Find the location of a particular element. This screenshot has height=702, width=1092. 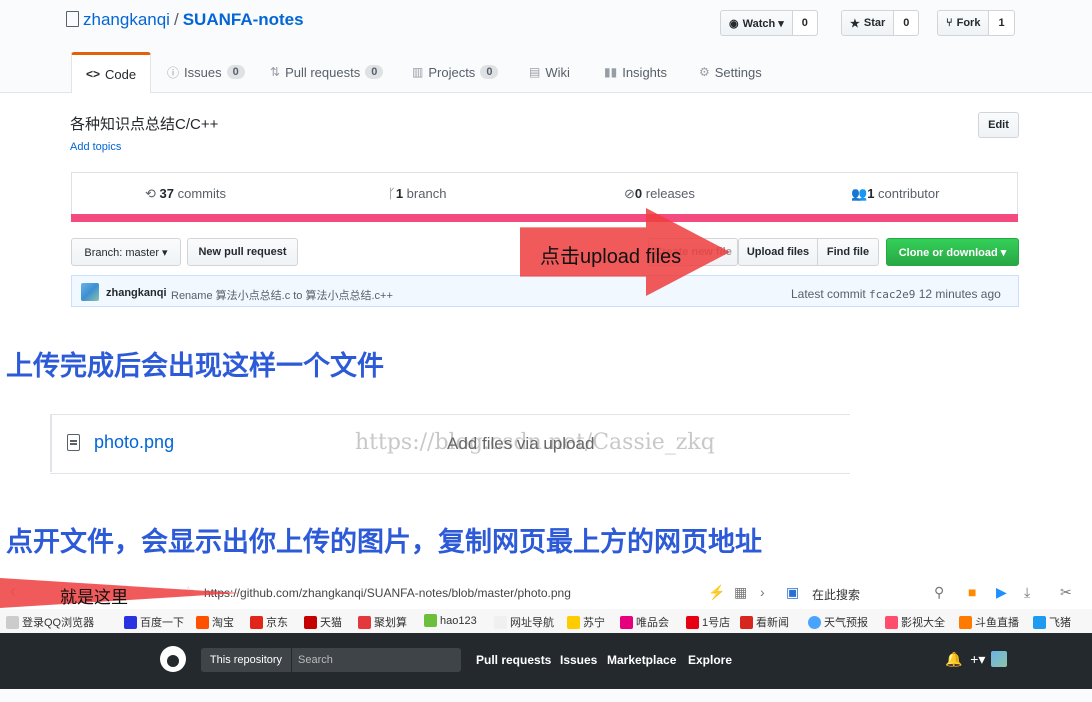

tab-code: <> Code is located at coordinates (111, 72).